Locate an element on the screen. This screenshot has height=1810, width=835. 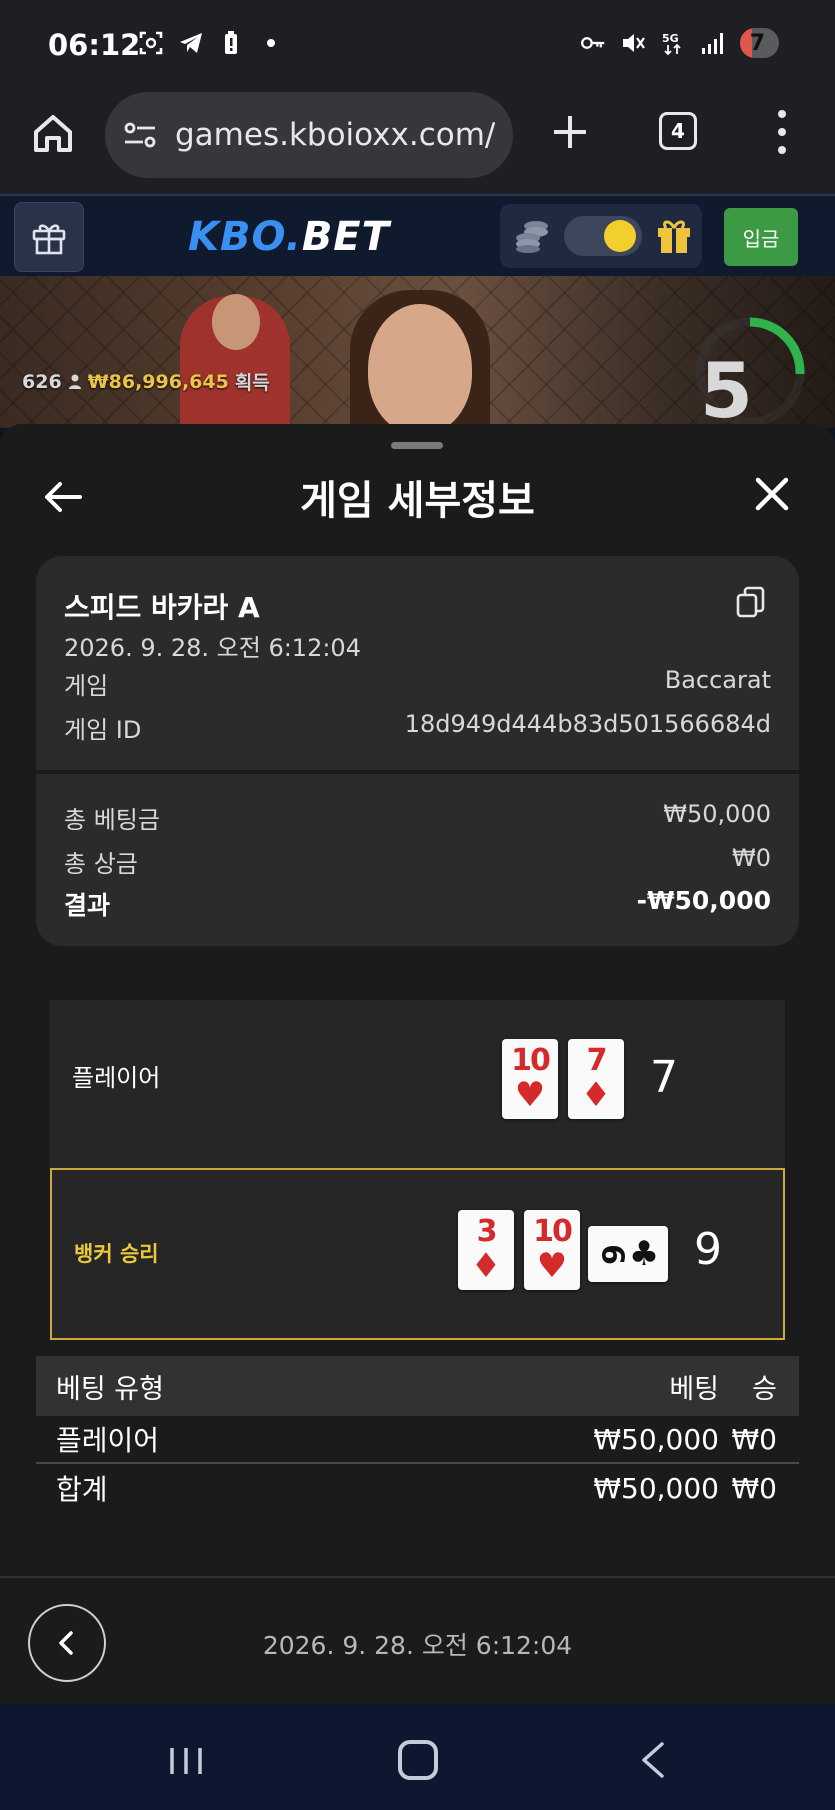
live-stats: 626 ₩86,996,645 획득 is located at coordinates (146, 381).